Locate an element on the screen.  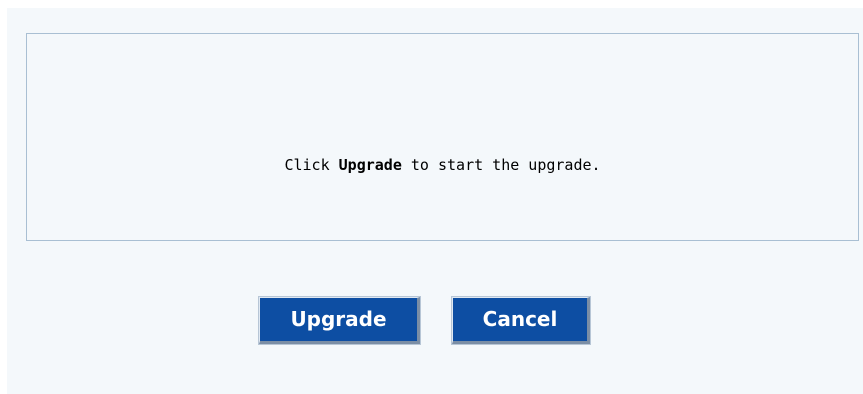
upgrade-button: Upgrade is located at coordinates (339, 320).